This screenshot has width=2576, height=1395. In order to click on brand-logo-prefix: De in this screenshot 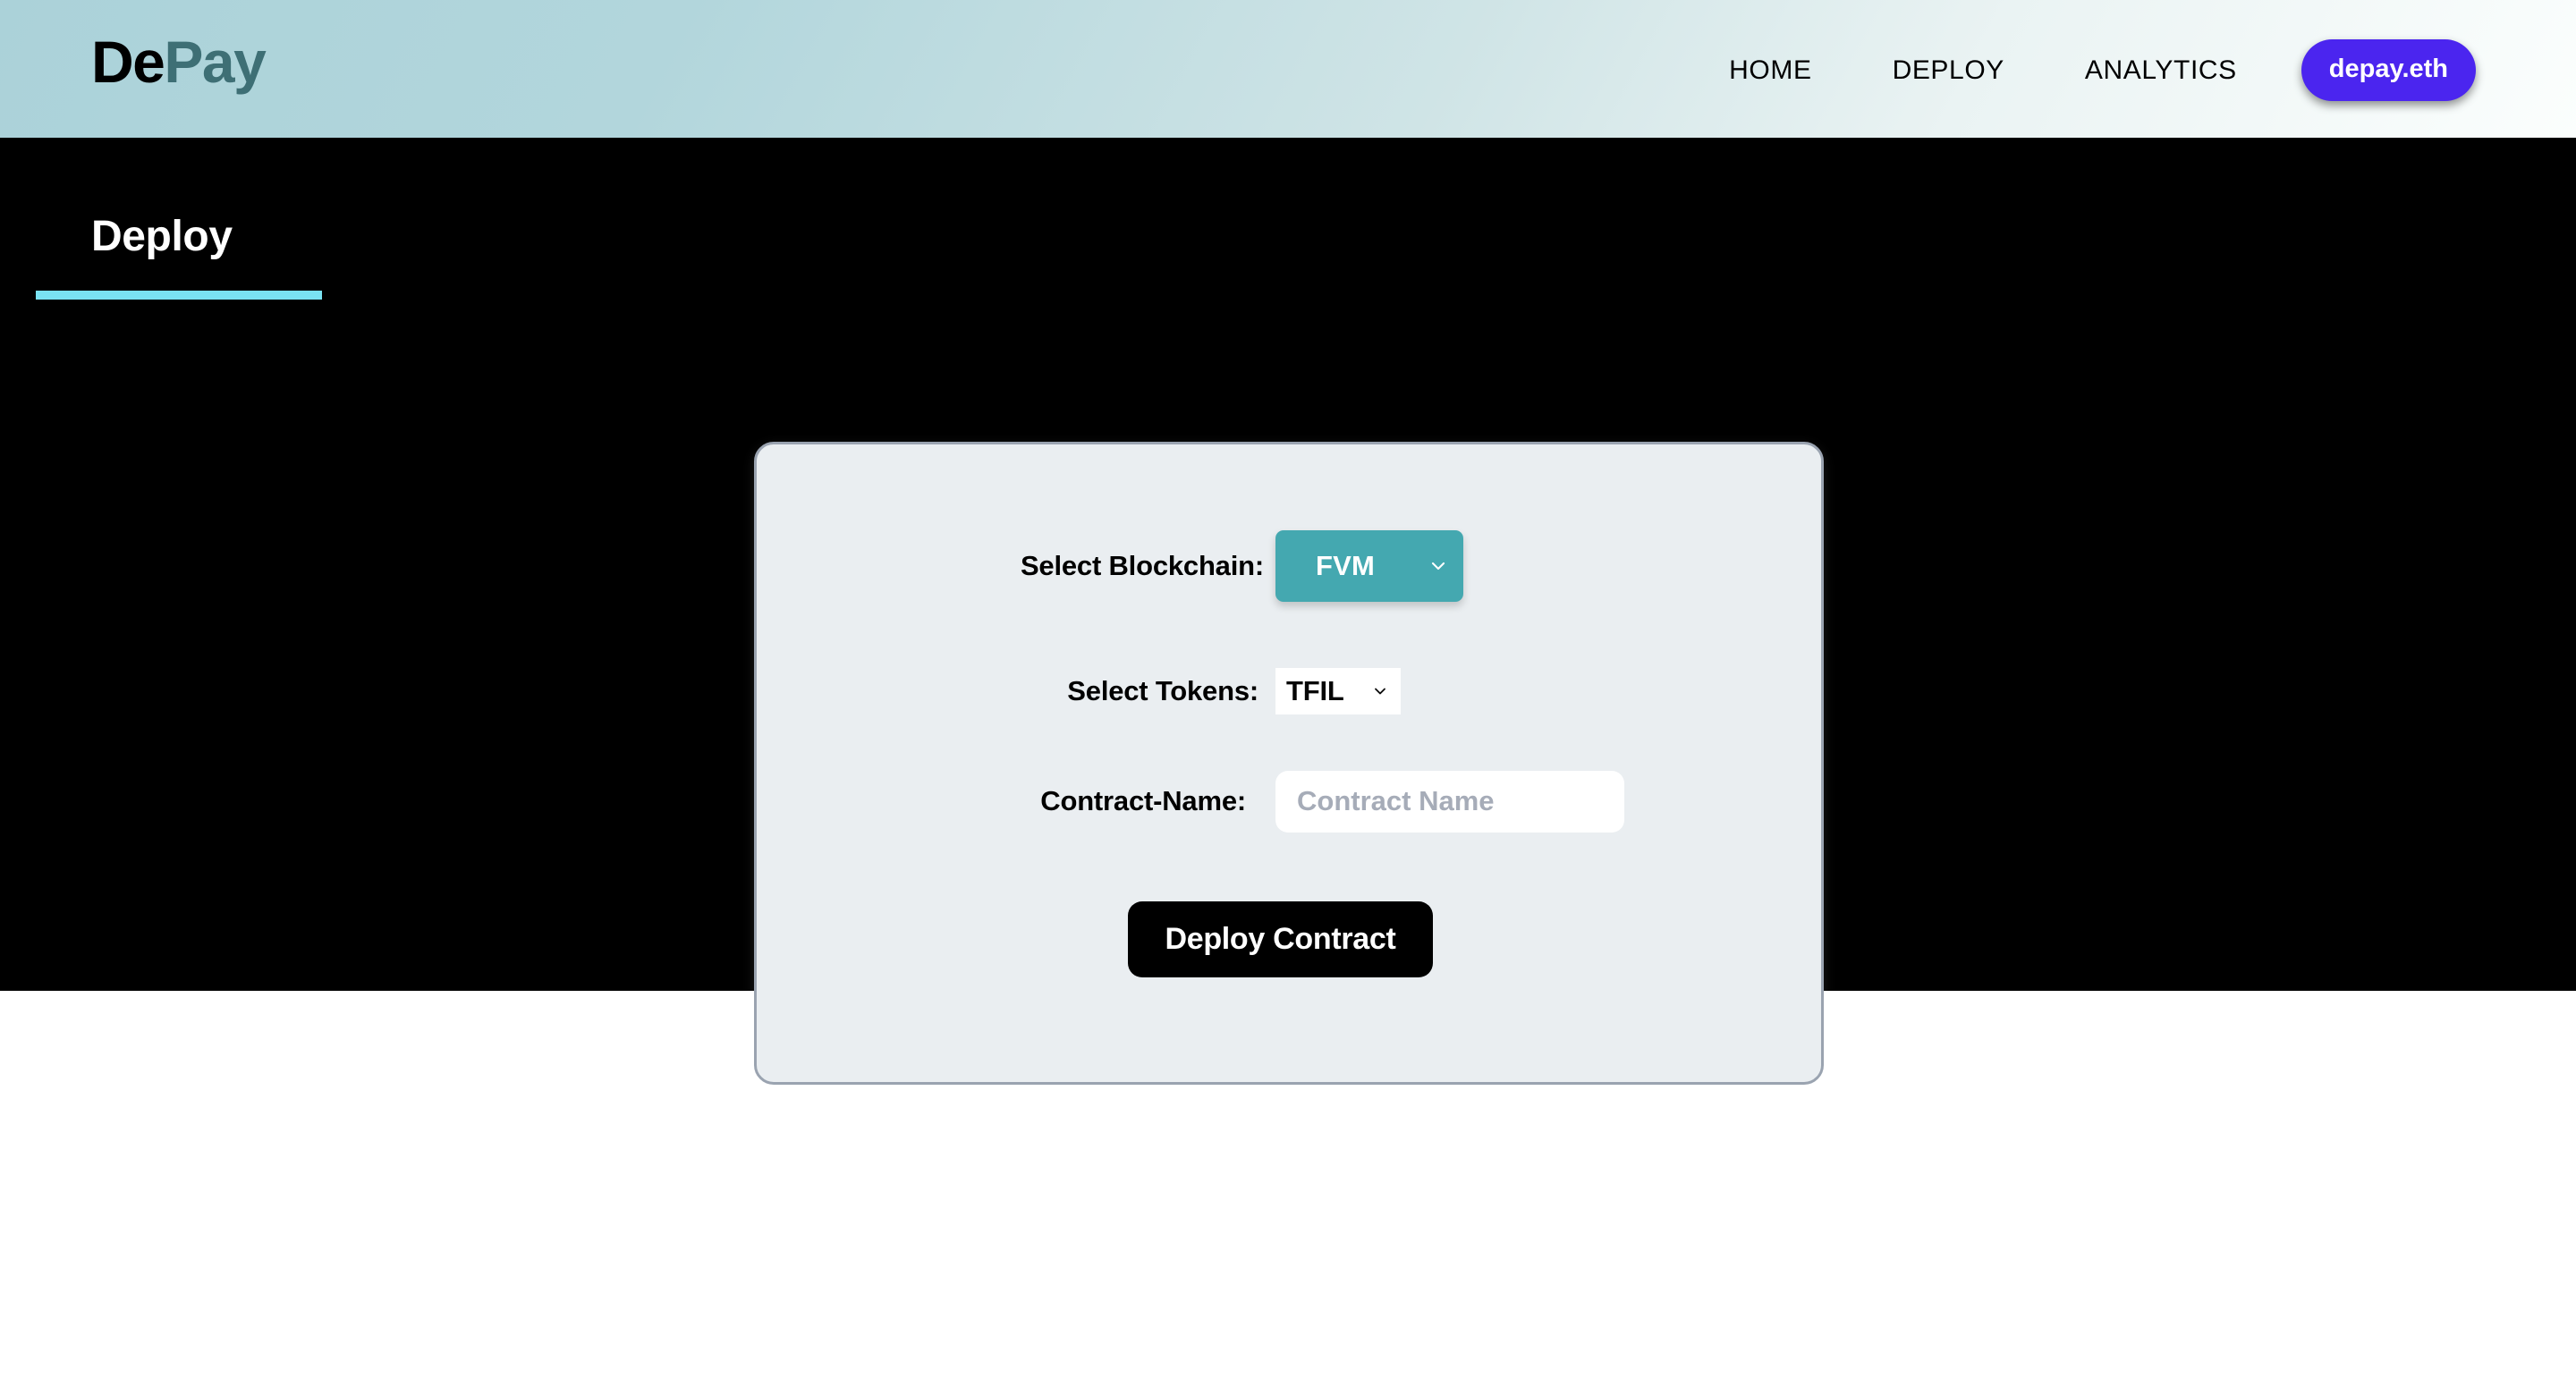, I will do `click(128, 62)`.